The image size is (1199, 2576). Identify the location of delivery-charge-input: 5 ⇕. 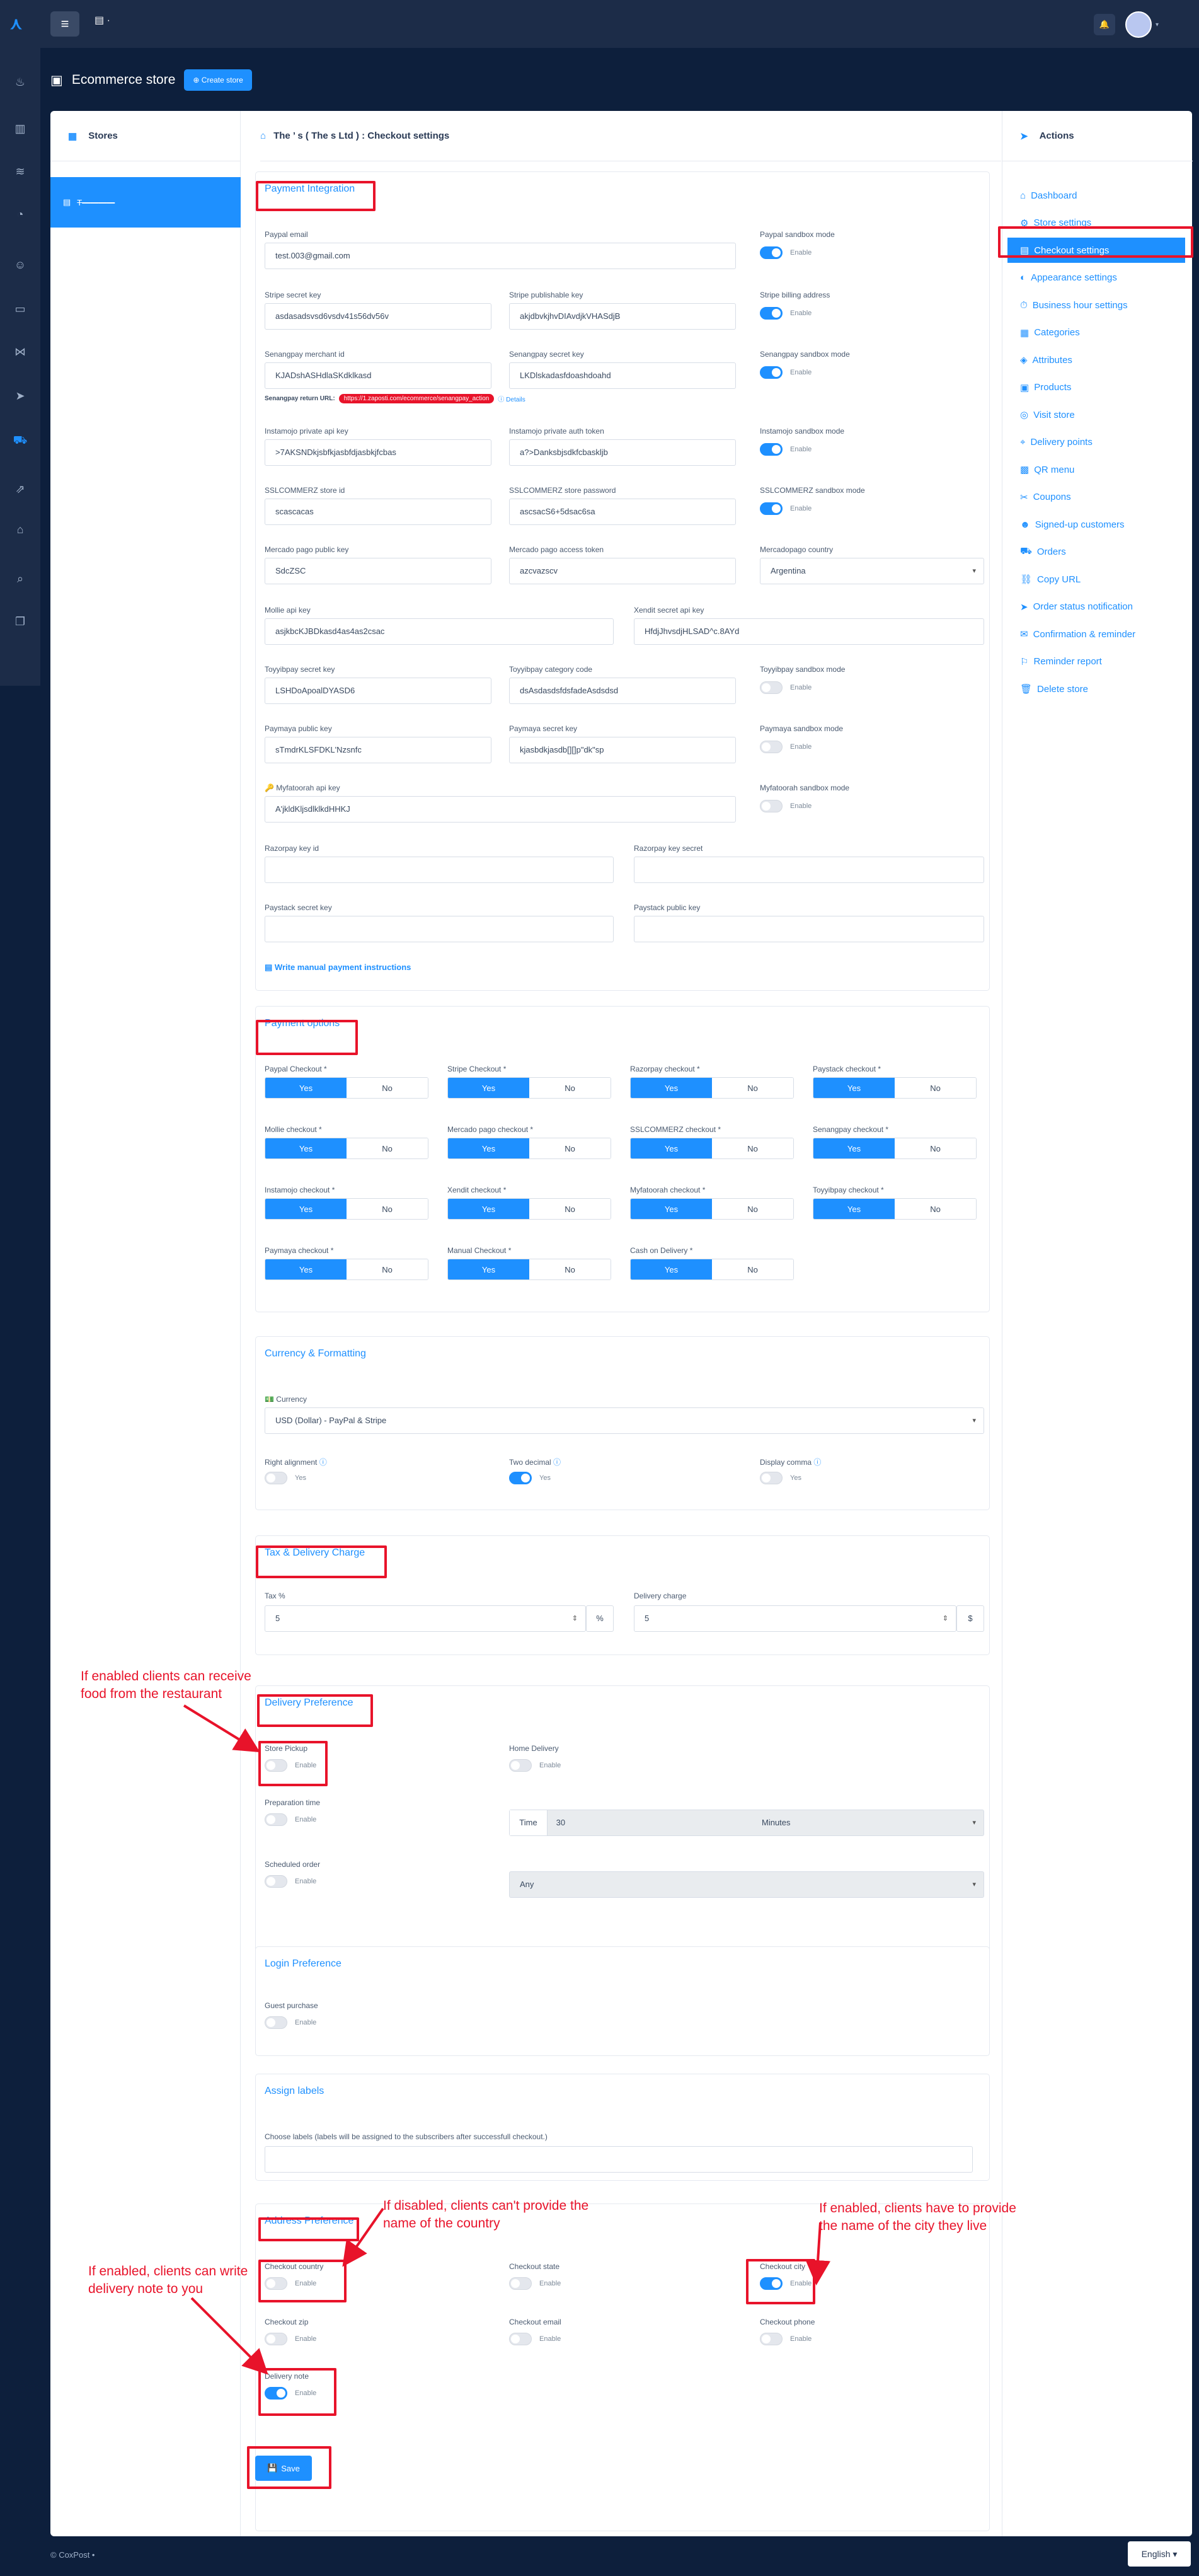
(795, 1619).